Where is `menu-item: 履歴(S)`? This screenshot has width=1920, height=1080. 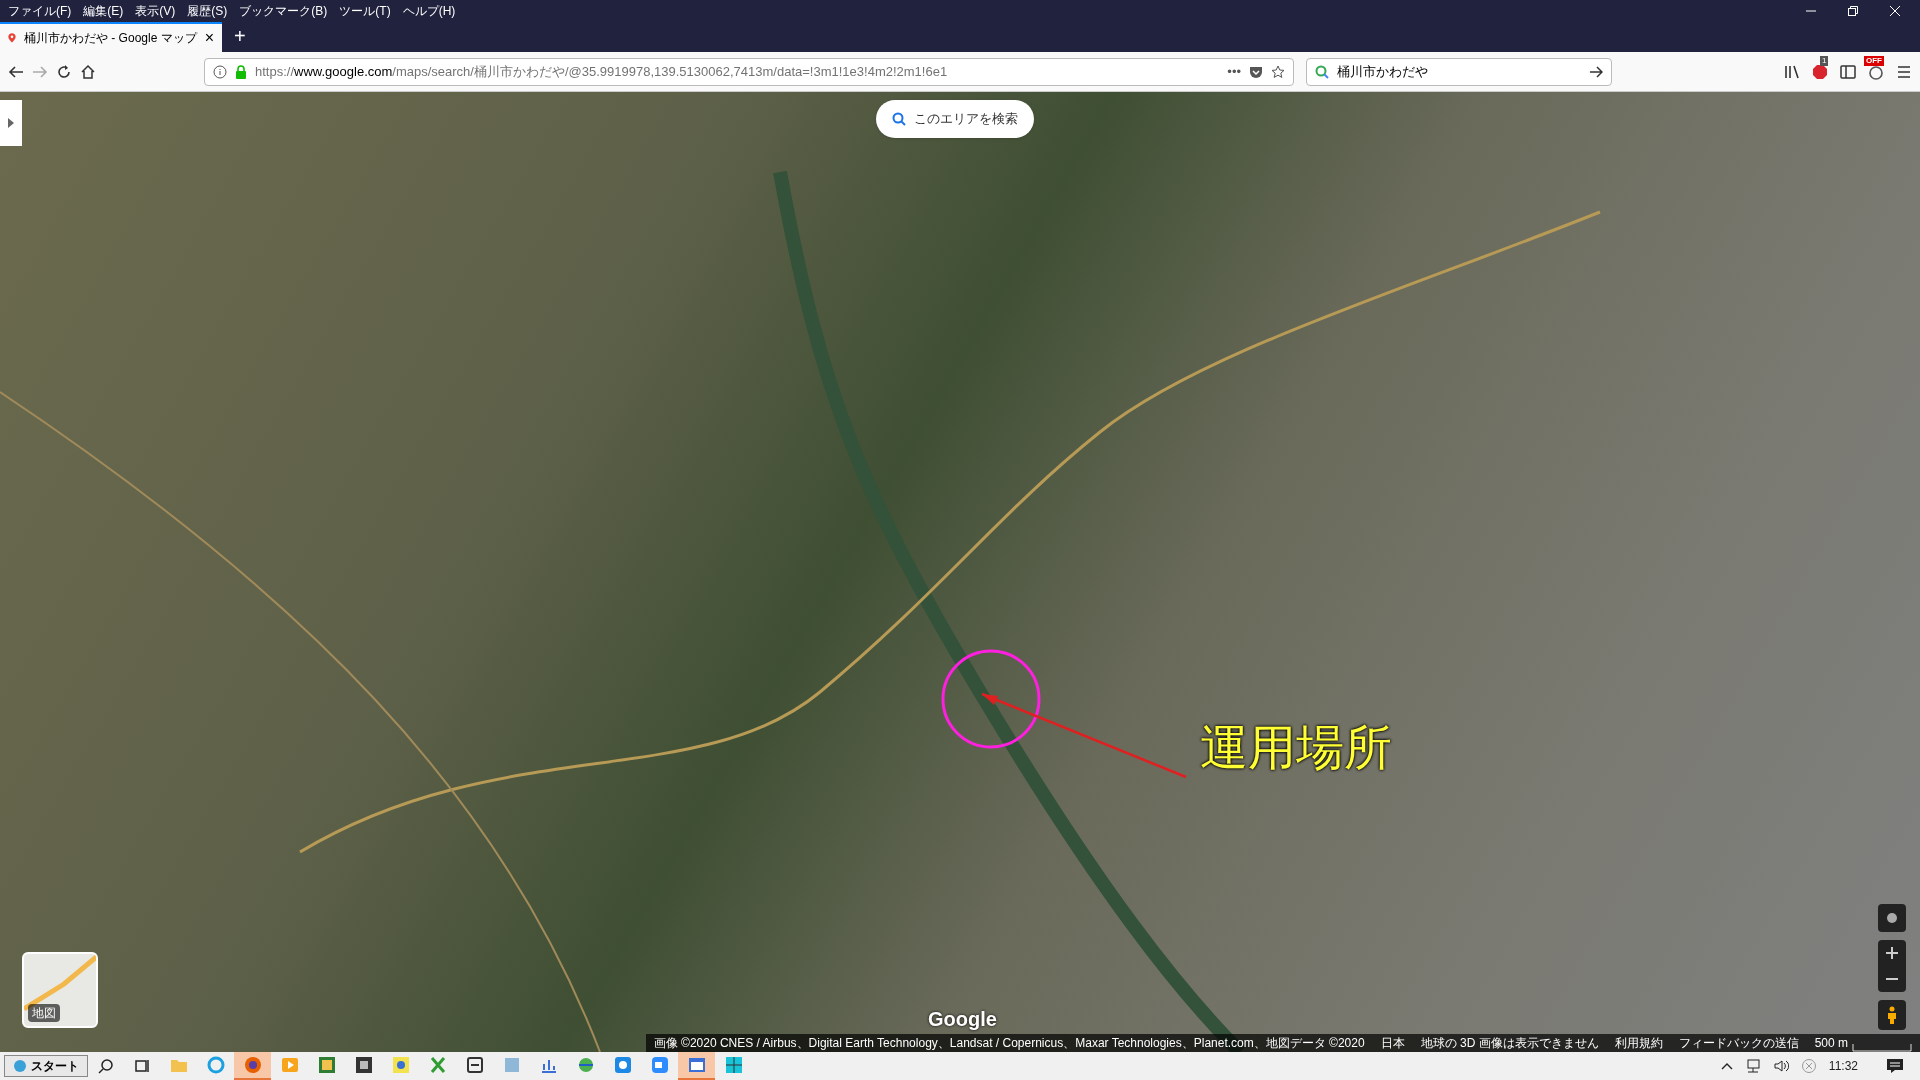 menu-item: 履歴(S) is located at coordinates (207, 11).